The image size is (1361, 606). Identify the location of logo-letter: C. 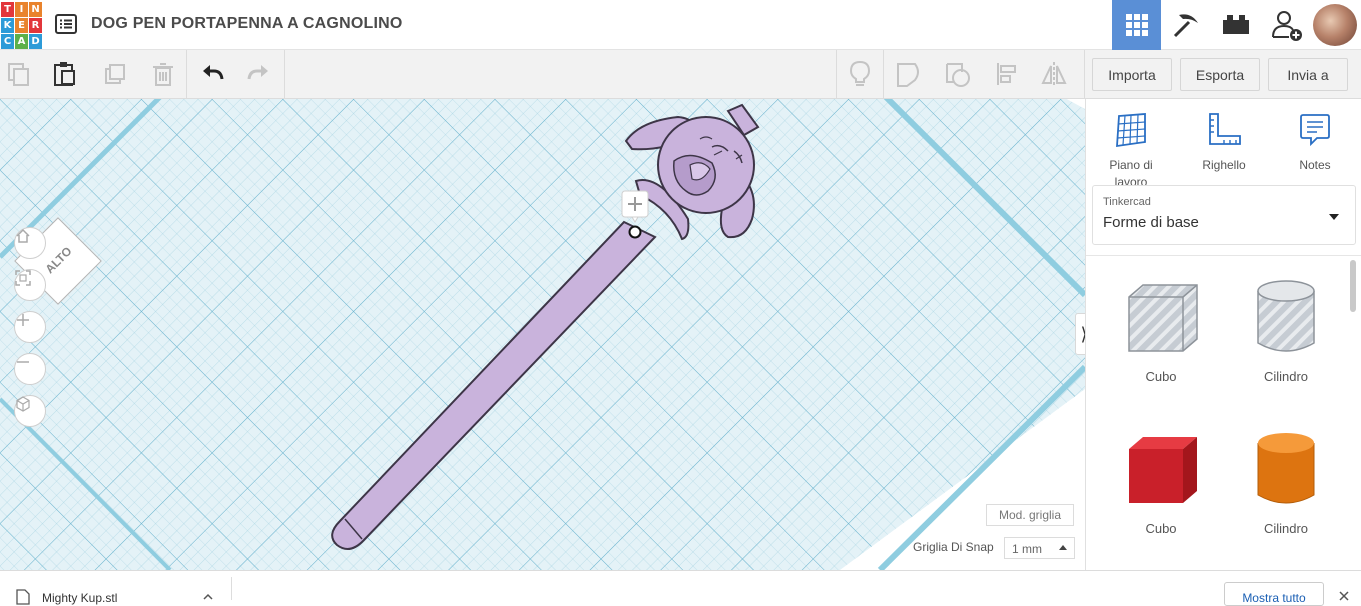
(7, 41).